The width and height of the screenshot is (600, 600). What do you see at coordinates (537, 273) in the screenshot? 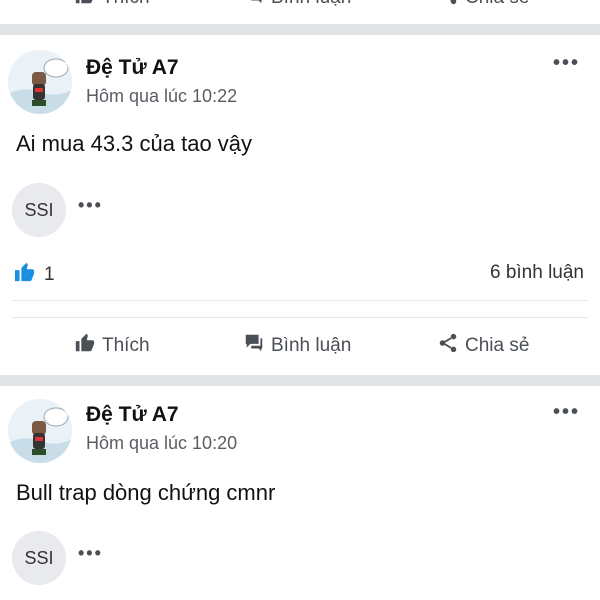
I see `comment-count: 6 bình luận` at bounding box center [537, 273].